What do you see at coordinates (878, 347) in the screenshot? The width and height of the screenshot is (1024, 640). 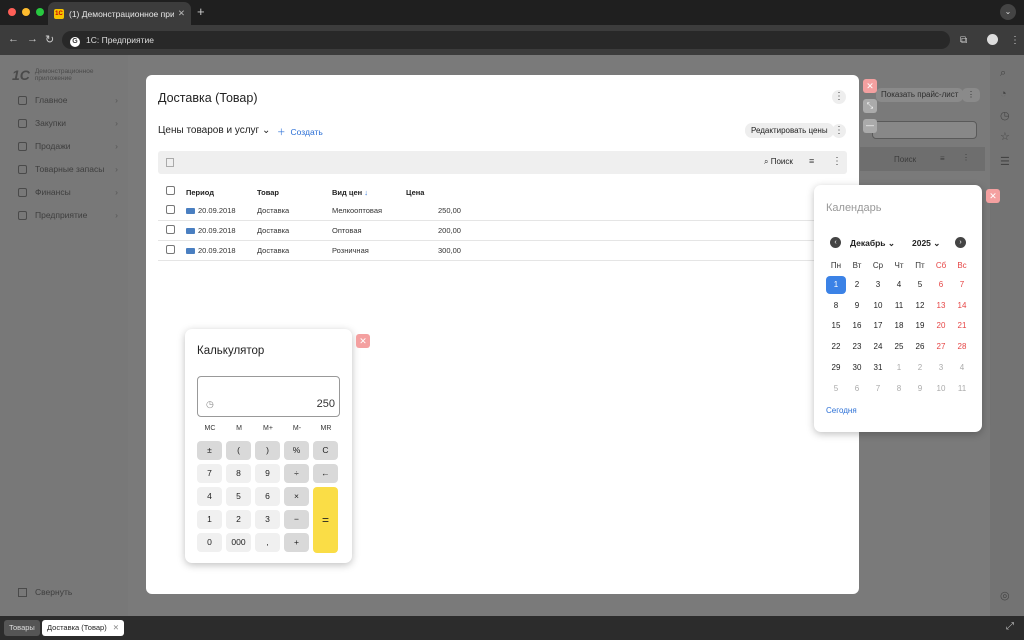 I see `calendar-day: 24` at bounding box center [878, 347].